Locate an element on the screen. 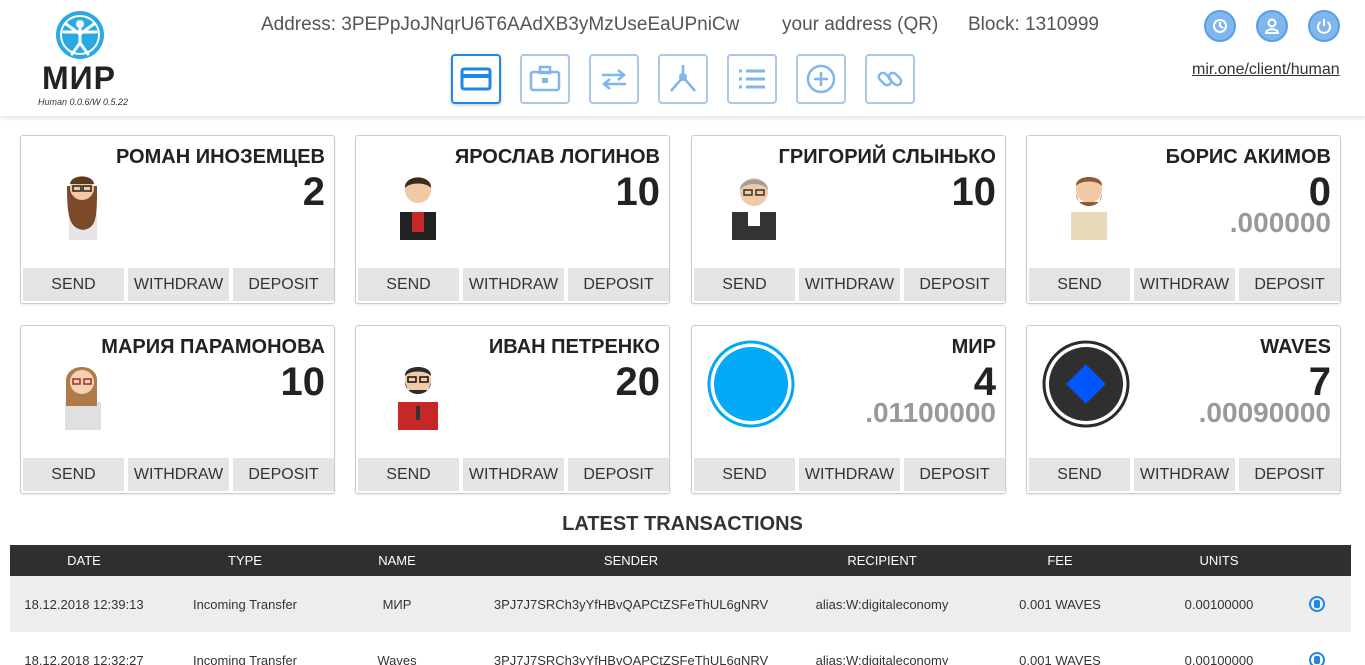 Image resolution: width=1365 pixels, height=665 pixels. power-icon is located at coordinates (1324, 26).